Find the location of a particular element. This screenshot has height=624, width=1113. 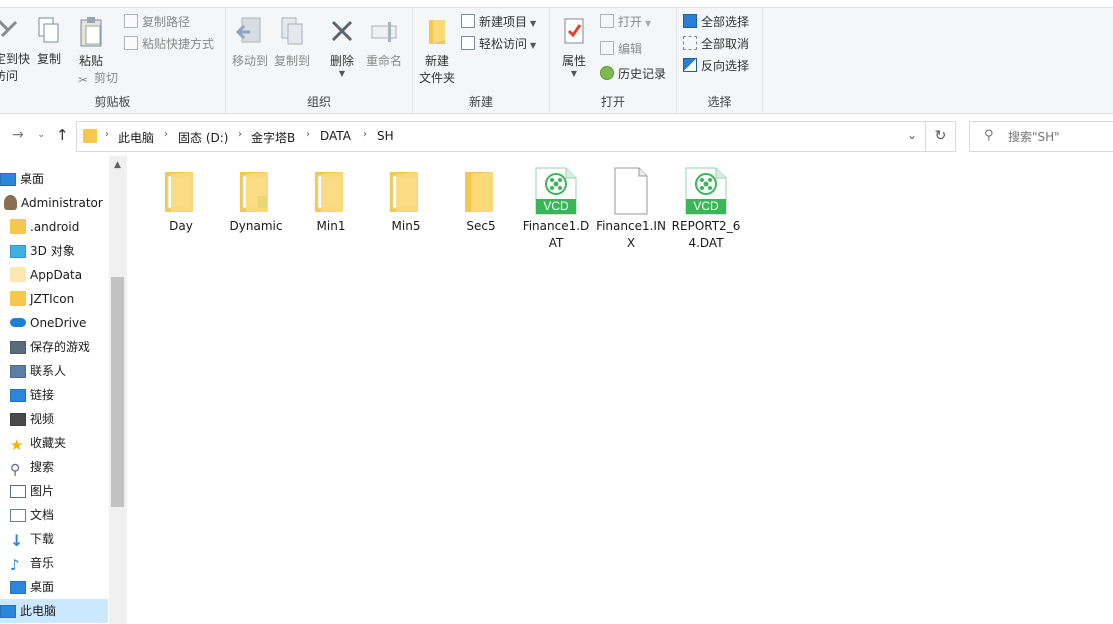

breadcrumb-sh: SH is located at coordinates (385, 136).